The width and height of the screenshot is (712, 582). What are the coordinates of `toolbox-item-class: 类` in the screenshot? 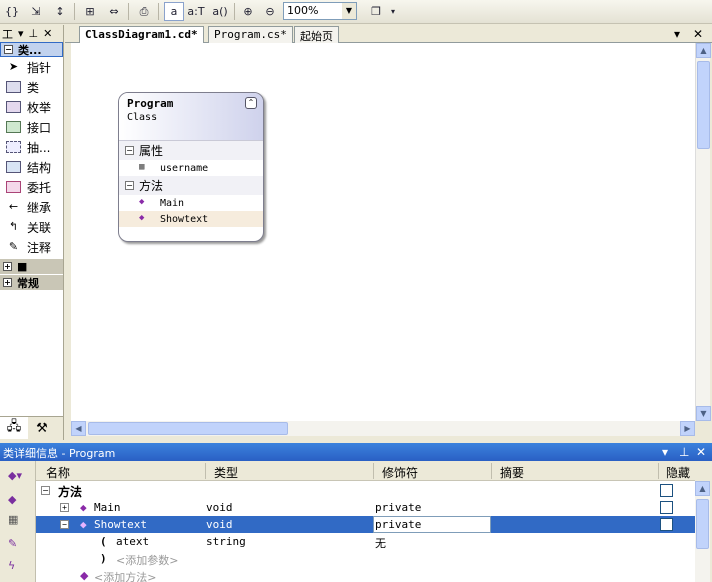 It's located at (31, 87).